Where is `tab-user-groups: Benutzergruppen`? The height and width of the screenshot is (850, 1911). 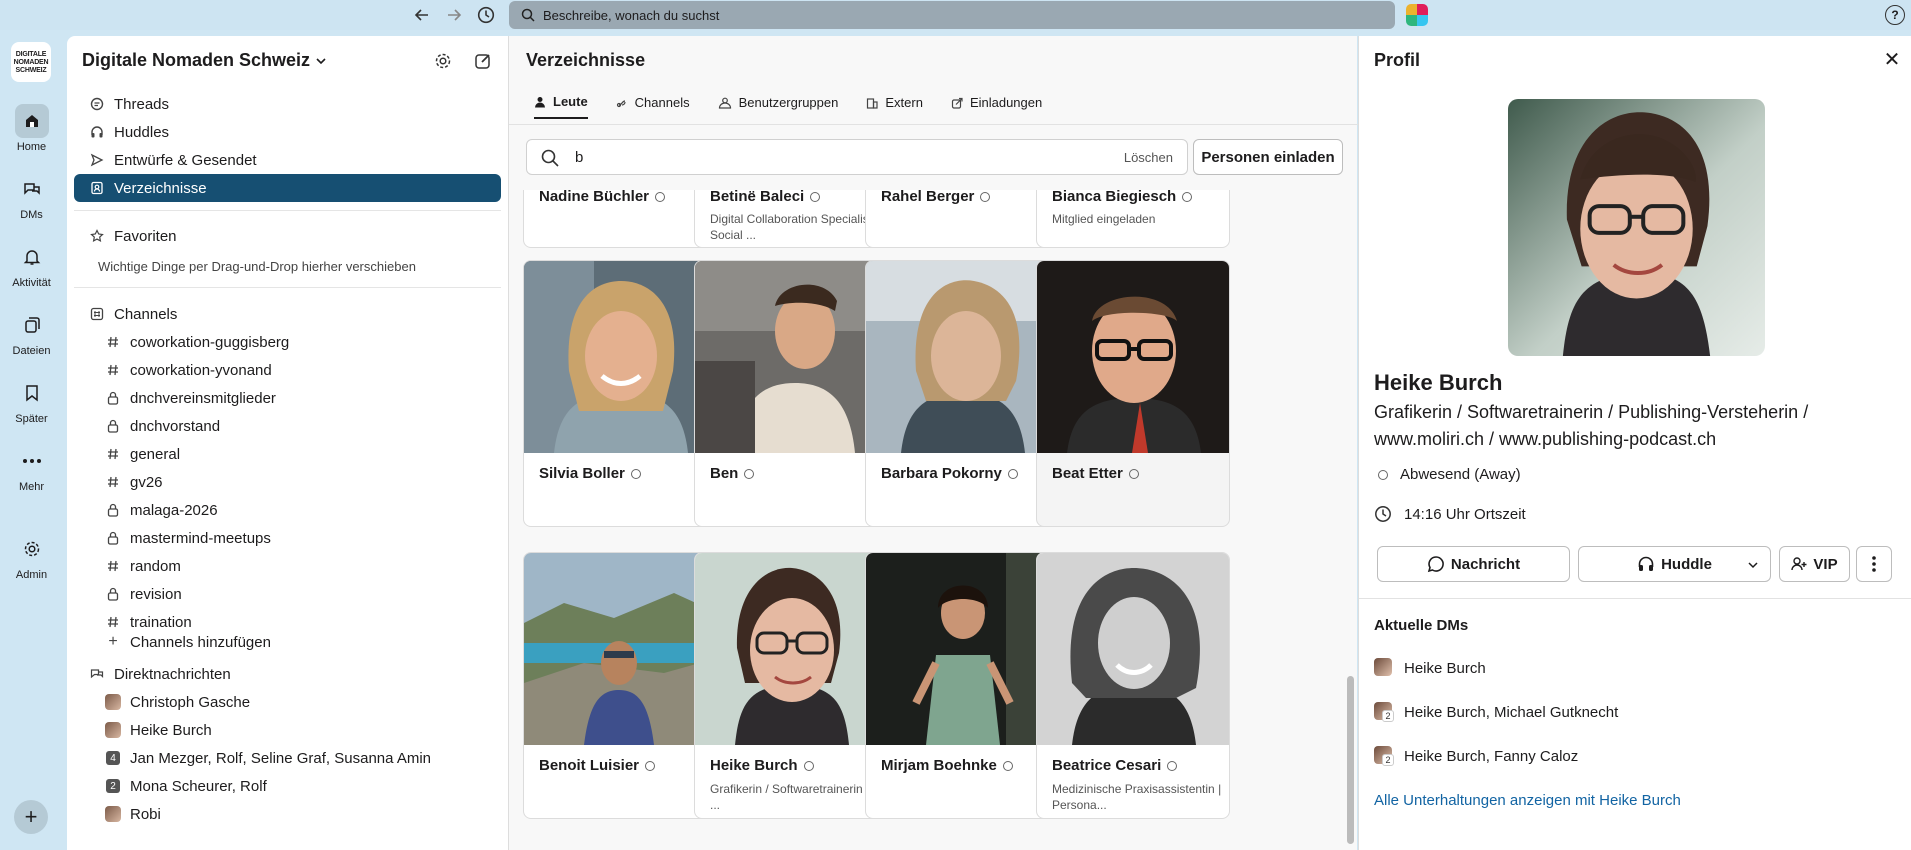
tab-user-groups: Benutzergruppen is located at coordinates (778, 106).